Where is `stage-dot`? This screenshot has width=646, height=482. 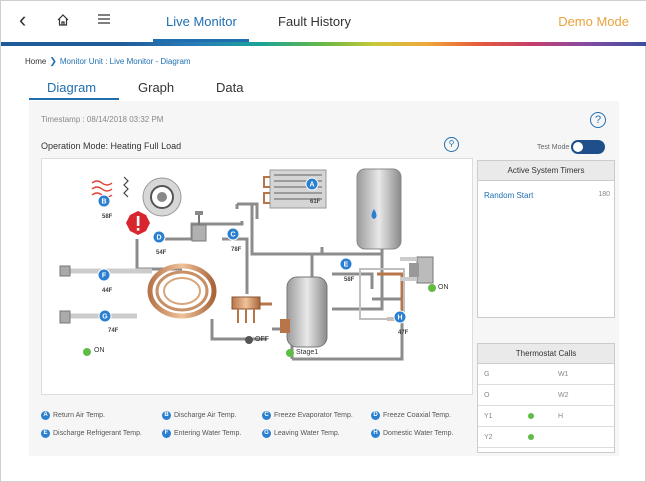 stage-dot is located at coordinates (290, 353).